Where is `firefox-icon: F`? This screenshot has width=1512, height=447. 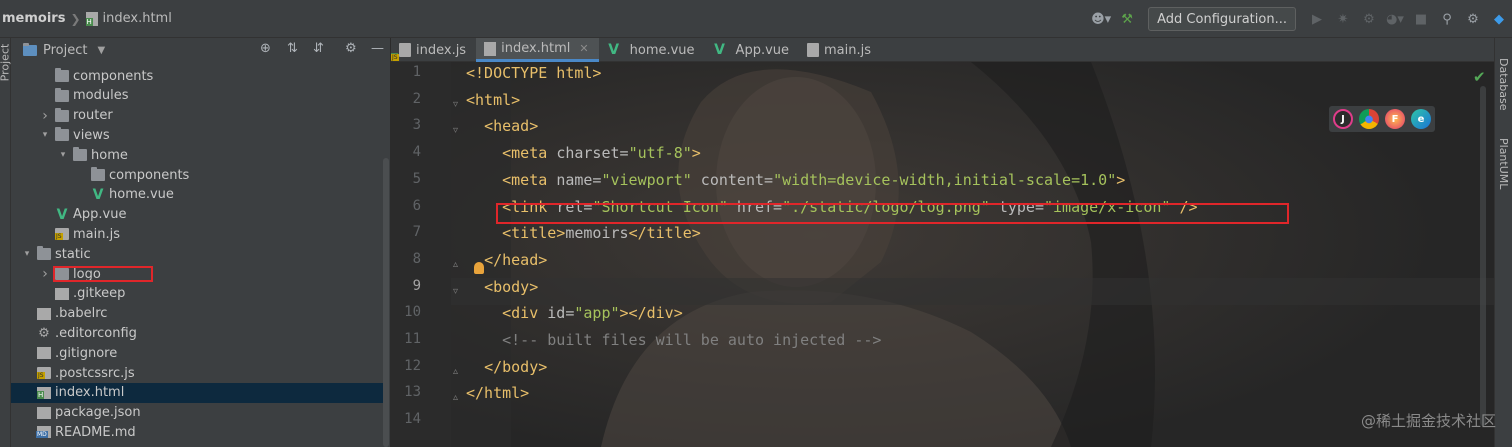
firefox-icon: F is located at coordinates (1395, 119).